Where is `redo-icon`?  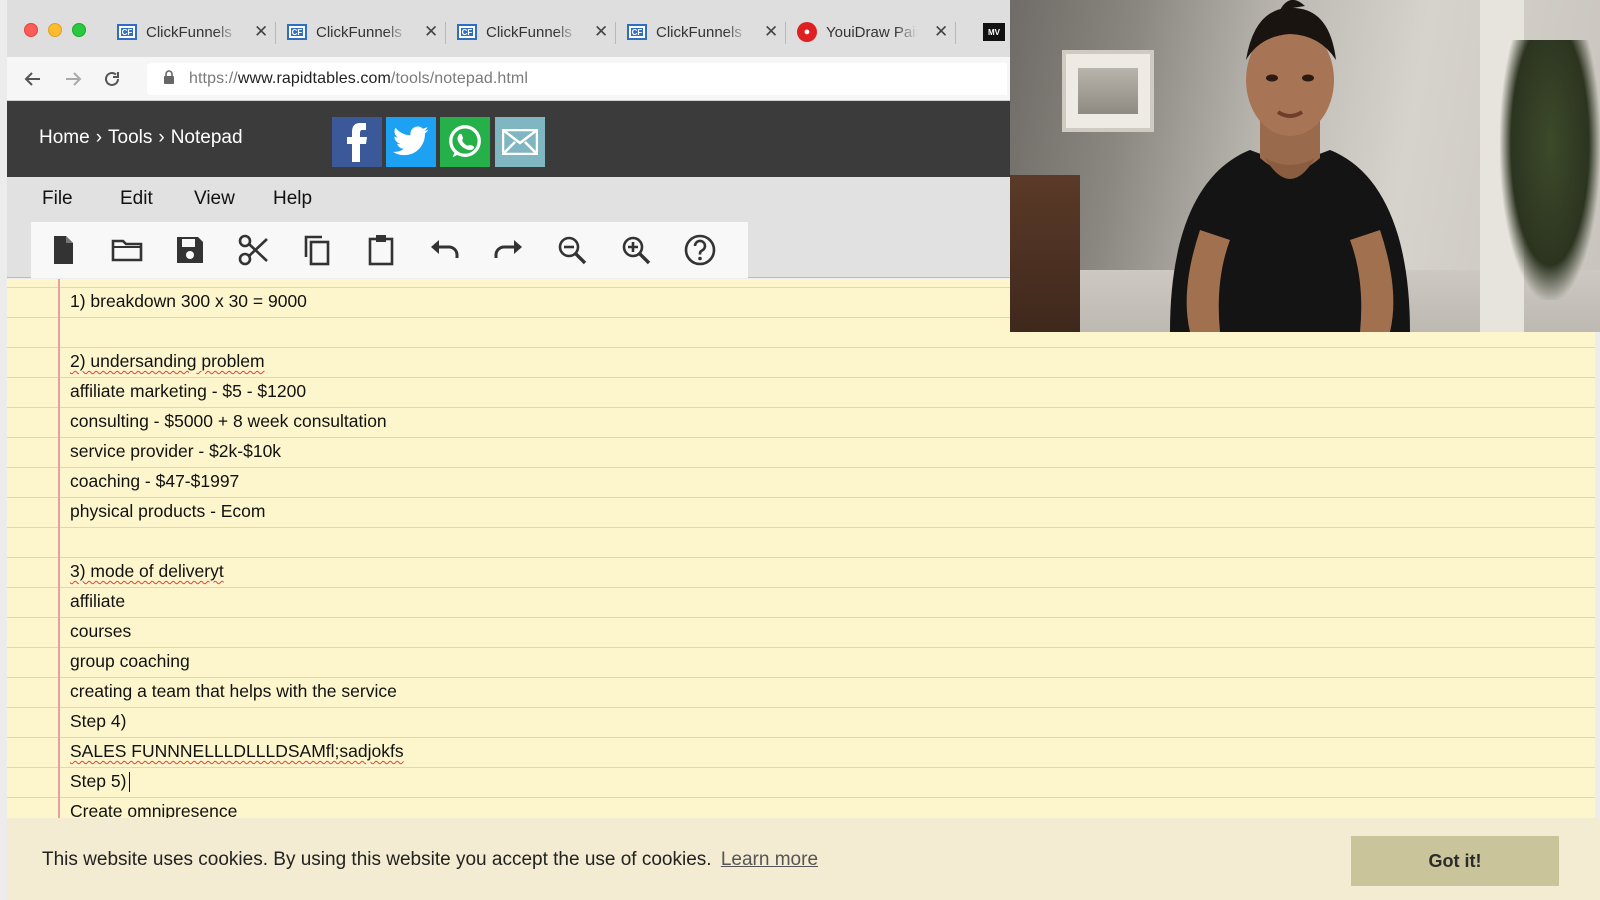 redo-icon is located at coordinates (508, 250).